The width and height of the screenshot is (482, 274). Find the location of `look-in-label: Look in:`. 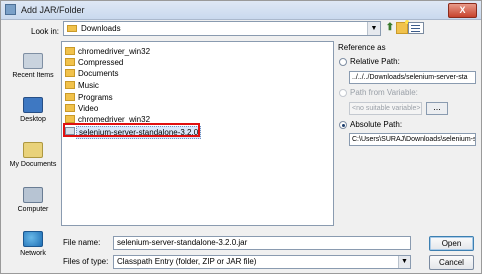

look-in-label: Look in: is located at coordinates (45, 31).